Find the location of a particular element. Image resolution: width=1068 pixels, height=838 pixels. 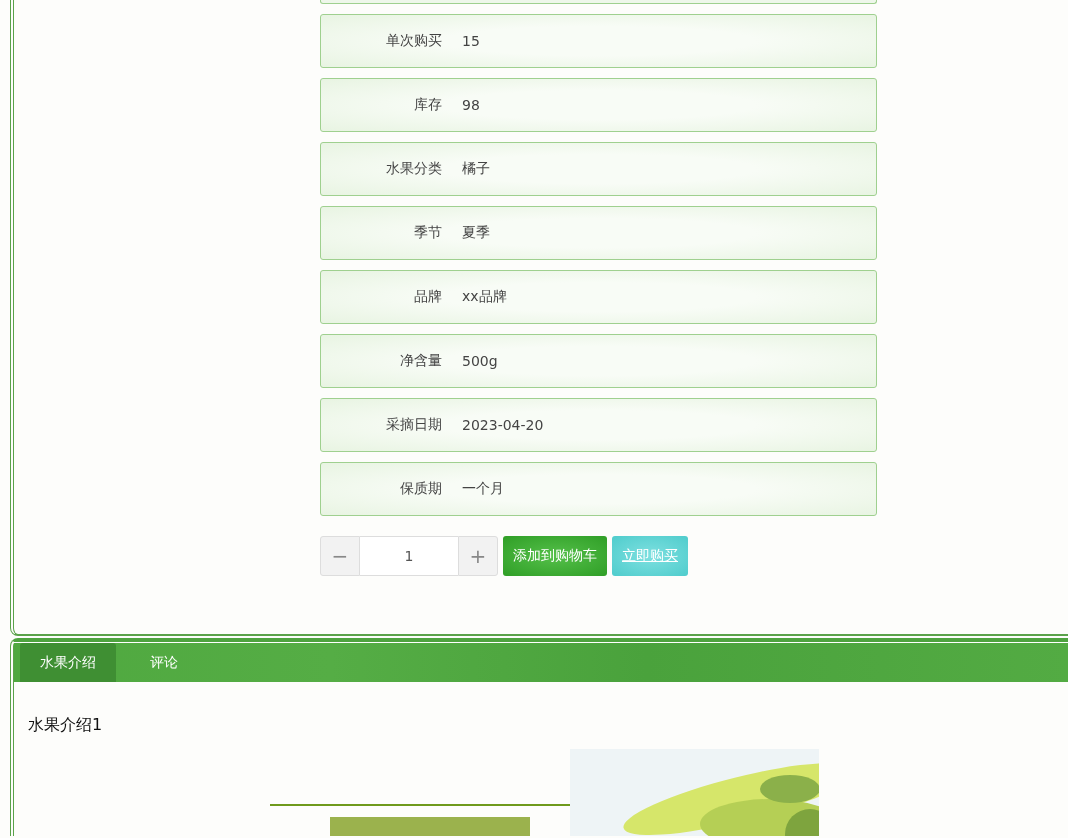

tab: 评论 is located at coordinates (164, 662).